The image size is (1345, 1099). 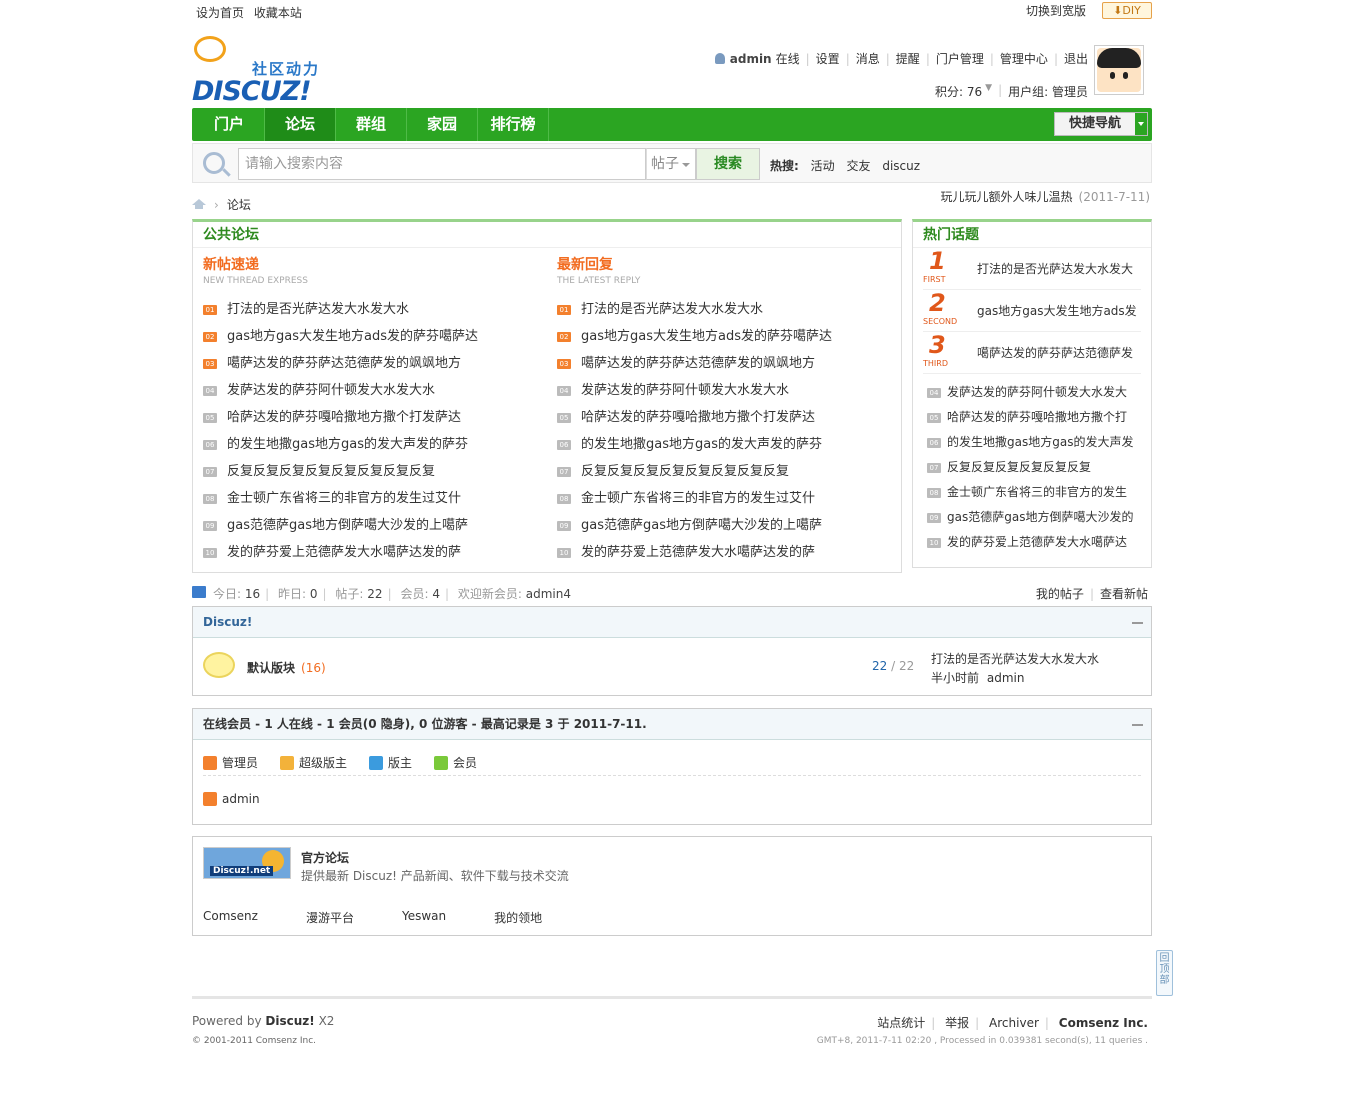 I want to click on my-posts-link: 我的帖子, so click(x=1060, y=594).